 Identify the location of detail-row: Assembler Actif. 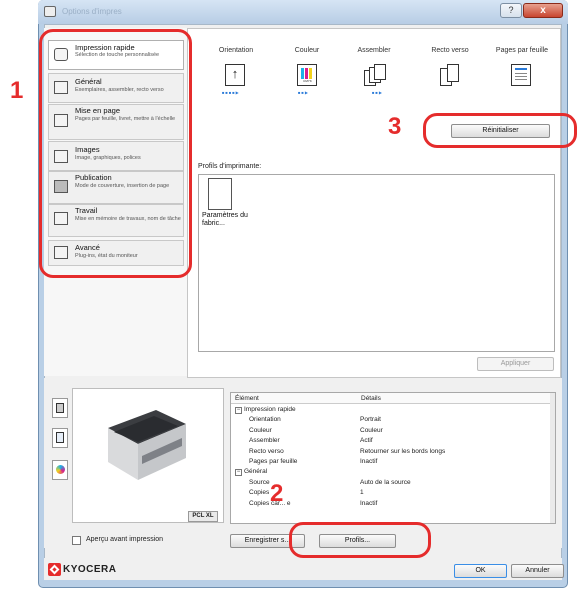
(391, 440).